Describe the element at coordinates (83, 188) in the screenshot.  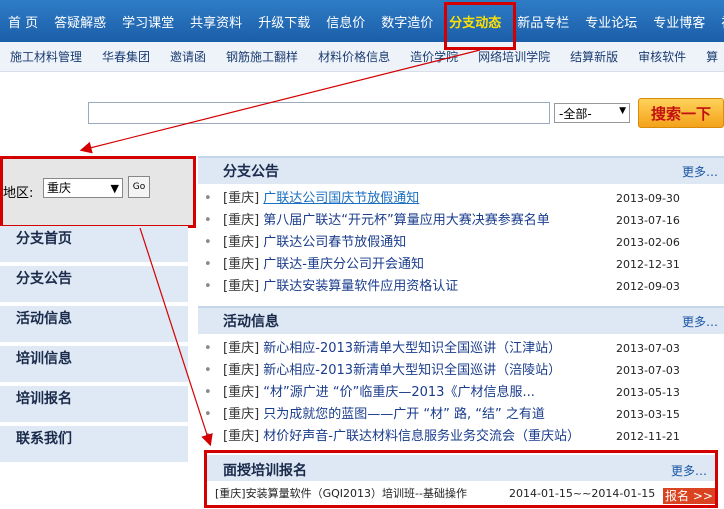
I see `region-select: 重庆 ▼` at that location.